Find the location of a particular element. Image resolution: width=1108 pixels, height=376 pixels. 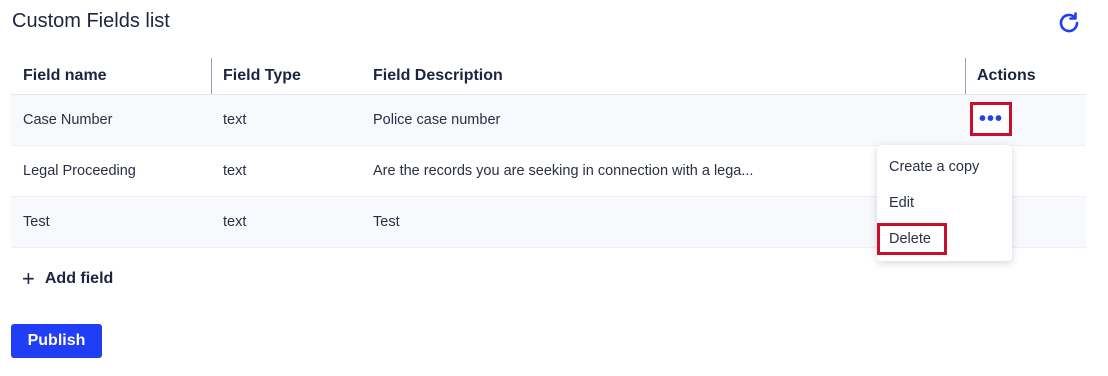

column-header-field-name: Field name is located at coordinates (65, 76).